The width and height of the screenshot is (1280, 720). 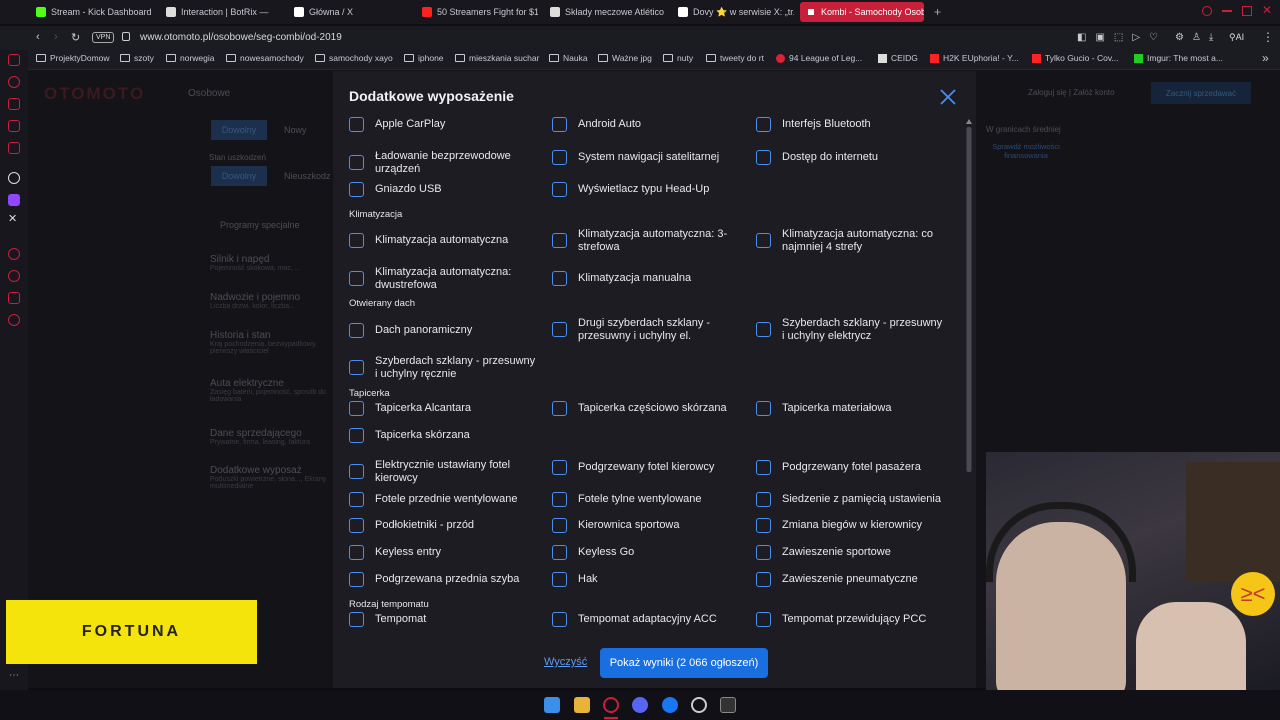 What do you see at coordinates (444, 619) in the screenshot?
I see `equipment-option: Tempomat` at bounding box center [444, 619].